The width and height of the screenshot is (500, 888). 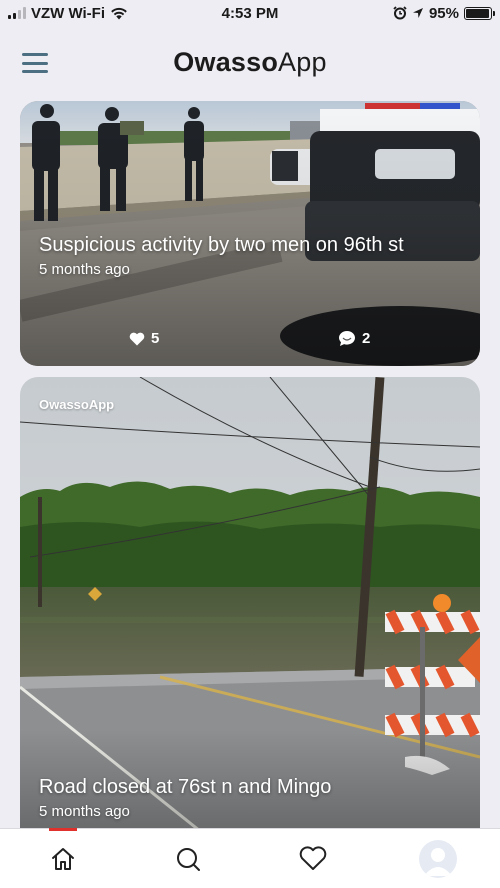 I want to click on wifi-icon, so click(x=119, y=13).